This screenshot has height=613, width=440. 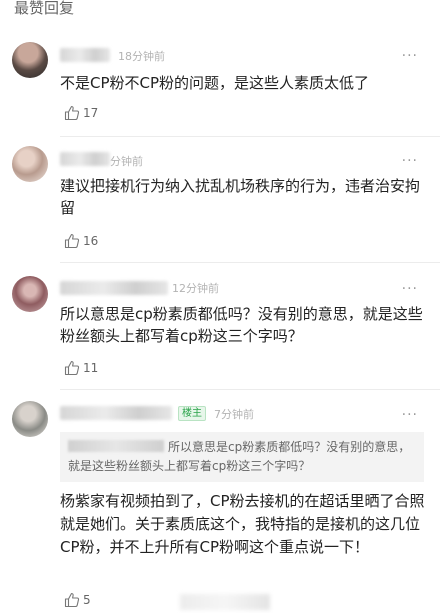 What do you see at coordinates (91, 113) in the screenshot?
I see `like-count: 17` at bounding box center [91, 113].